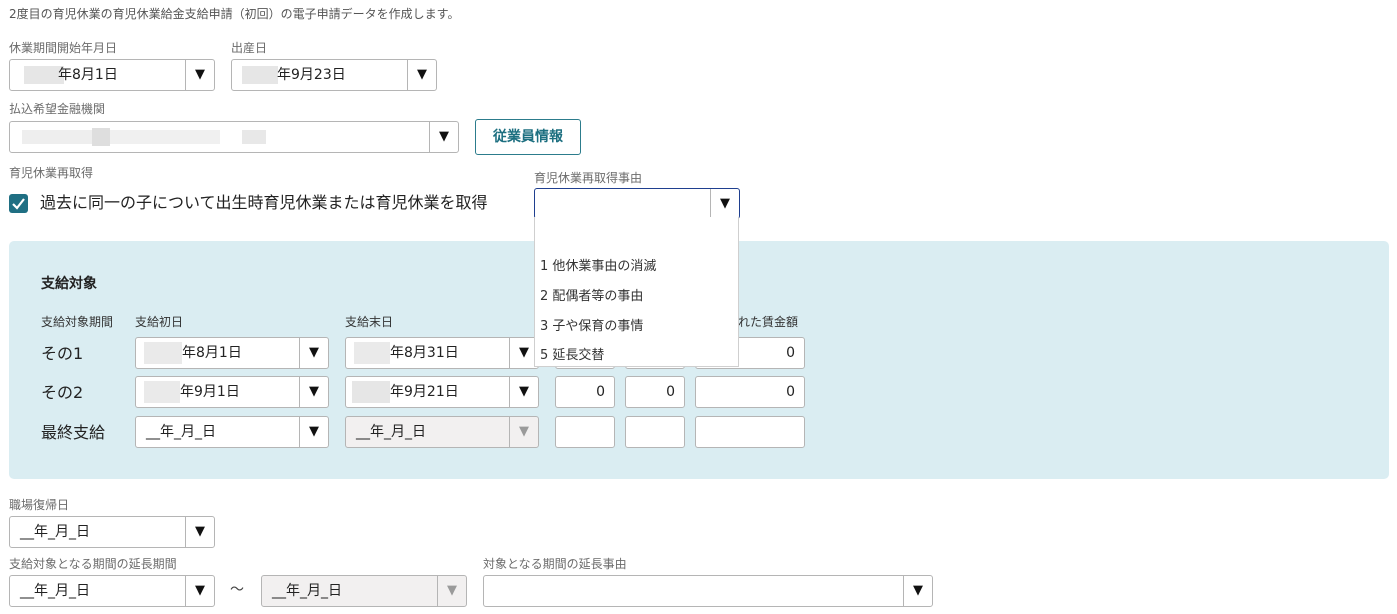 Image resolution: width=1397 pixels, height=614 pixels. What do you see at coordinates (88, 75) in the screenshot?
I see `leave-start-value: 年8月1日` at bounding box center [88, 75].